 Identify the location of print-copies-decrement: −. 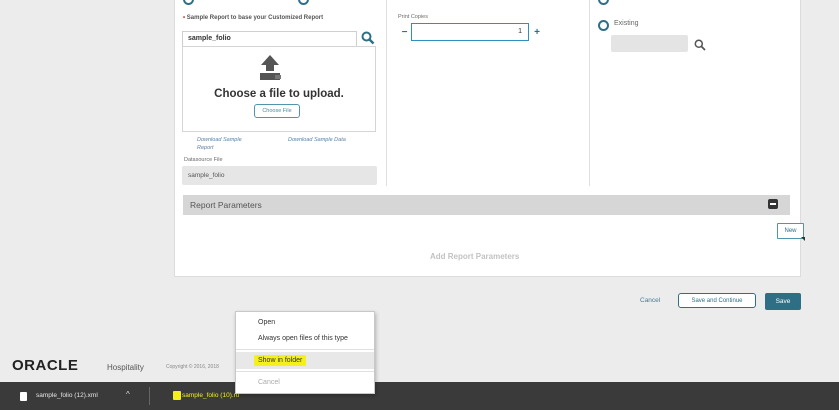
(404, 32).